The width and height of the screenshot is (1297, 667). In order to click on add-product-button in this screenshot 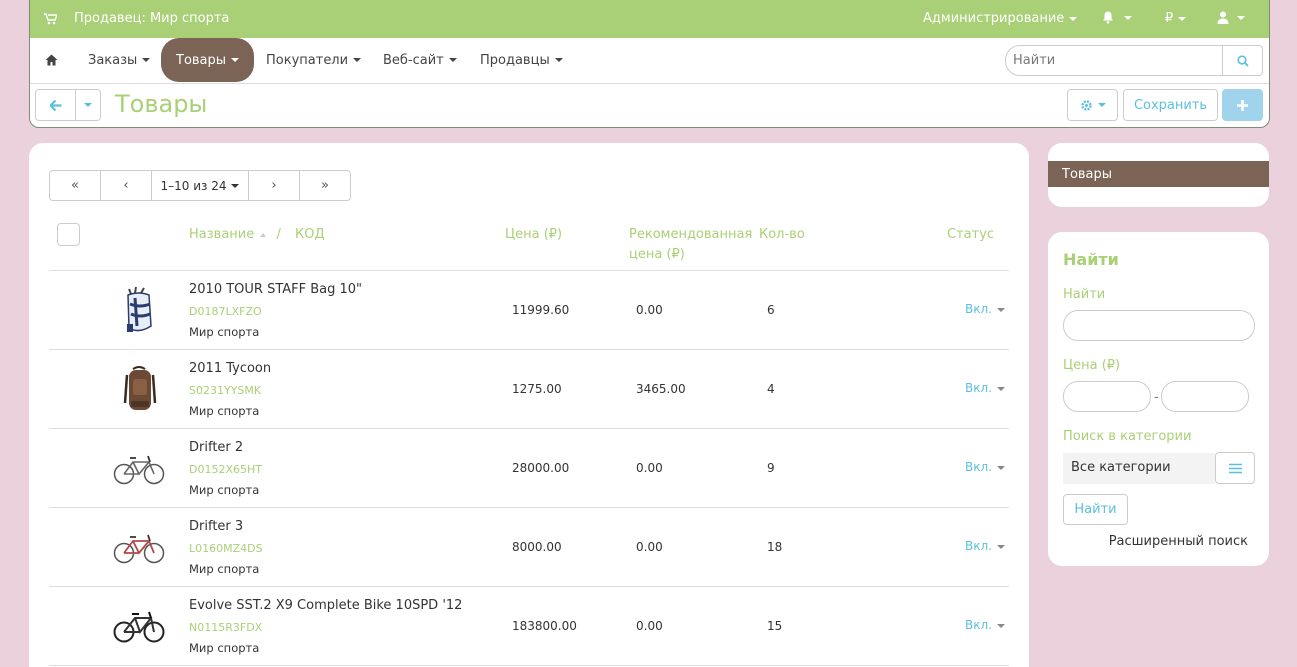, I will do `click(1242, 105)`.